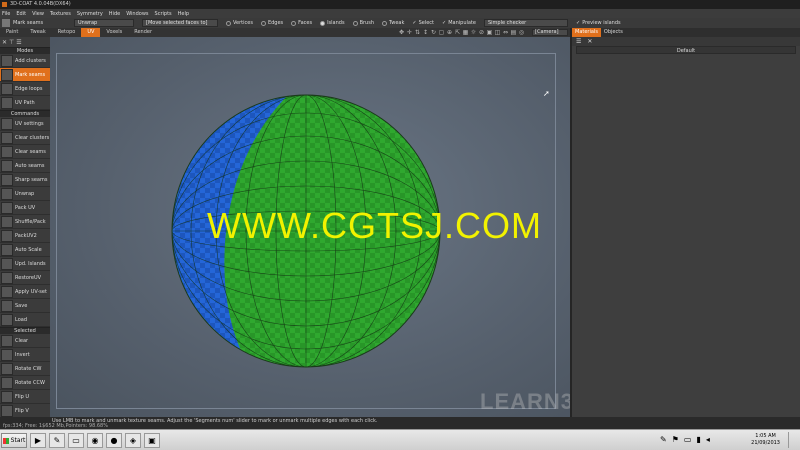  Describe the element at coordinates (698, 439) in the screenshot. I see `network-icon: ▮` at that location.